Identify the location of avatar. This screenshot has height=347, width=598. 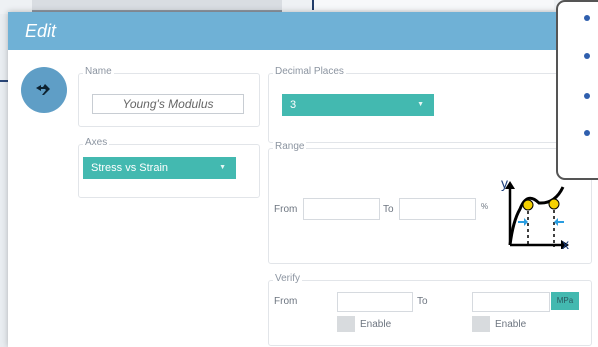
(44, 90).